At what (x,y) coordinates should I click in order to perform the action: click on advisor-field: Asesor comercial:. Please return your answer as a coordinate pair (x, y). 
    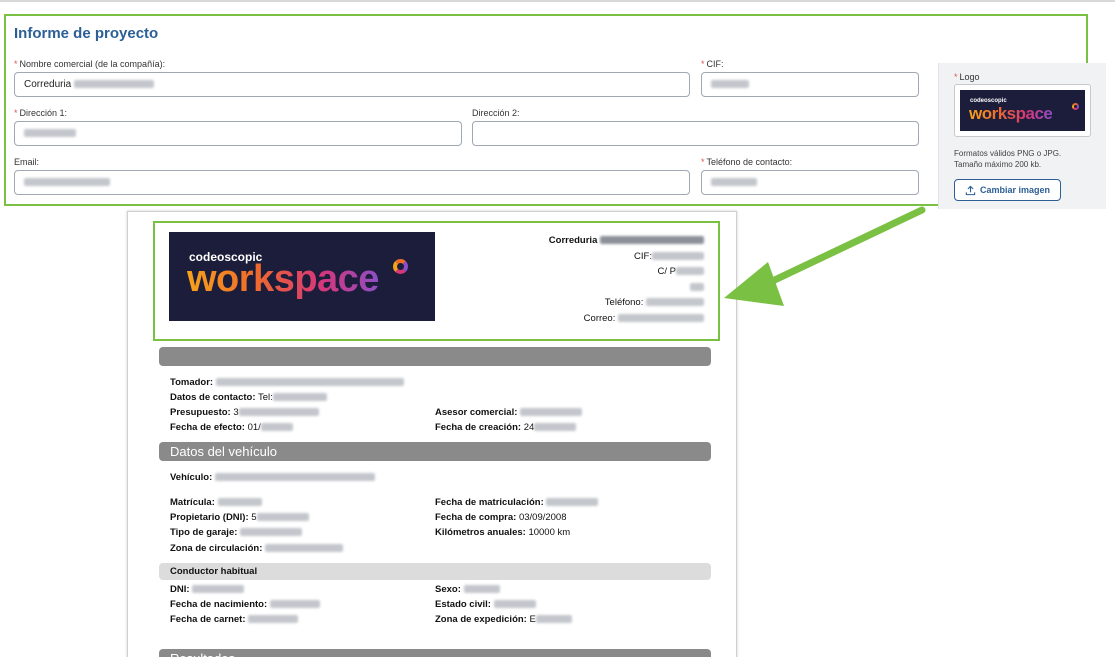
    Looking at the image, I should click on (509, 412).